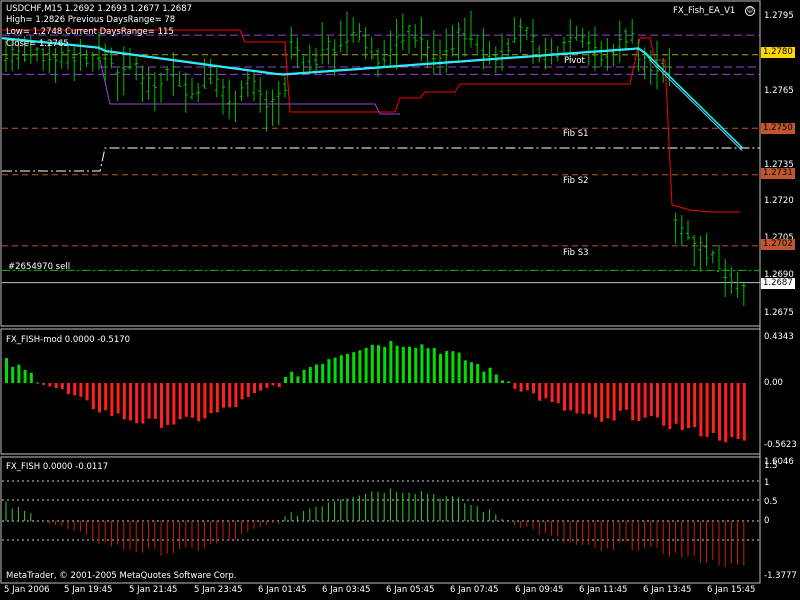 The width and height of the screenshot is (800, 600). Describe the element at coordinates (779, 16) in the screenshot. I see `price-tick: 1.2795` at that location.